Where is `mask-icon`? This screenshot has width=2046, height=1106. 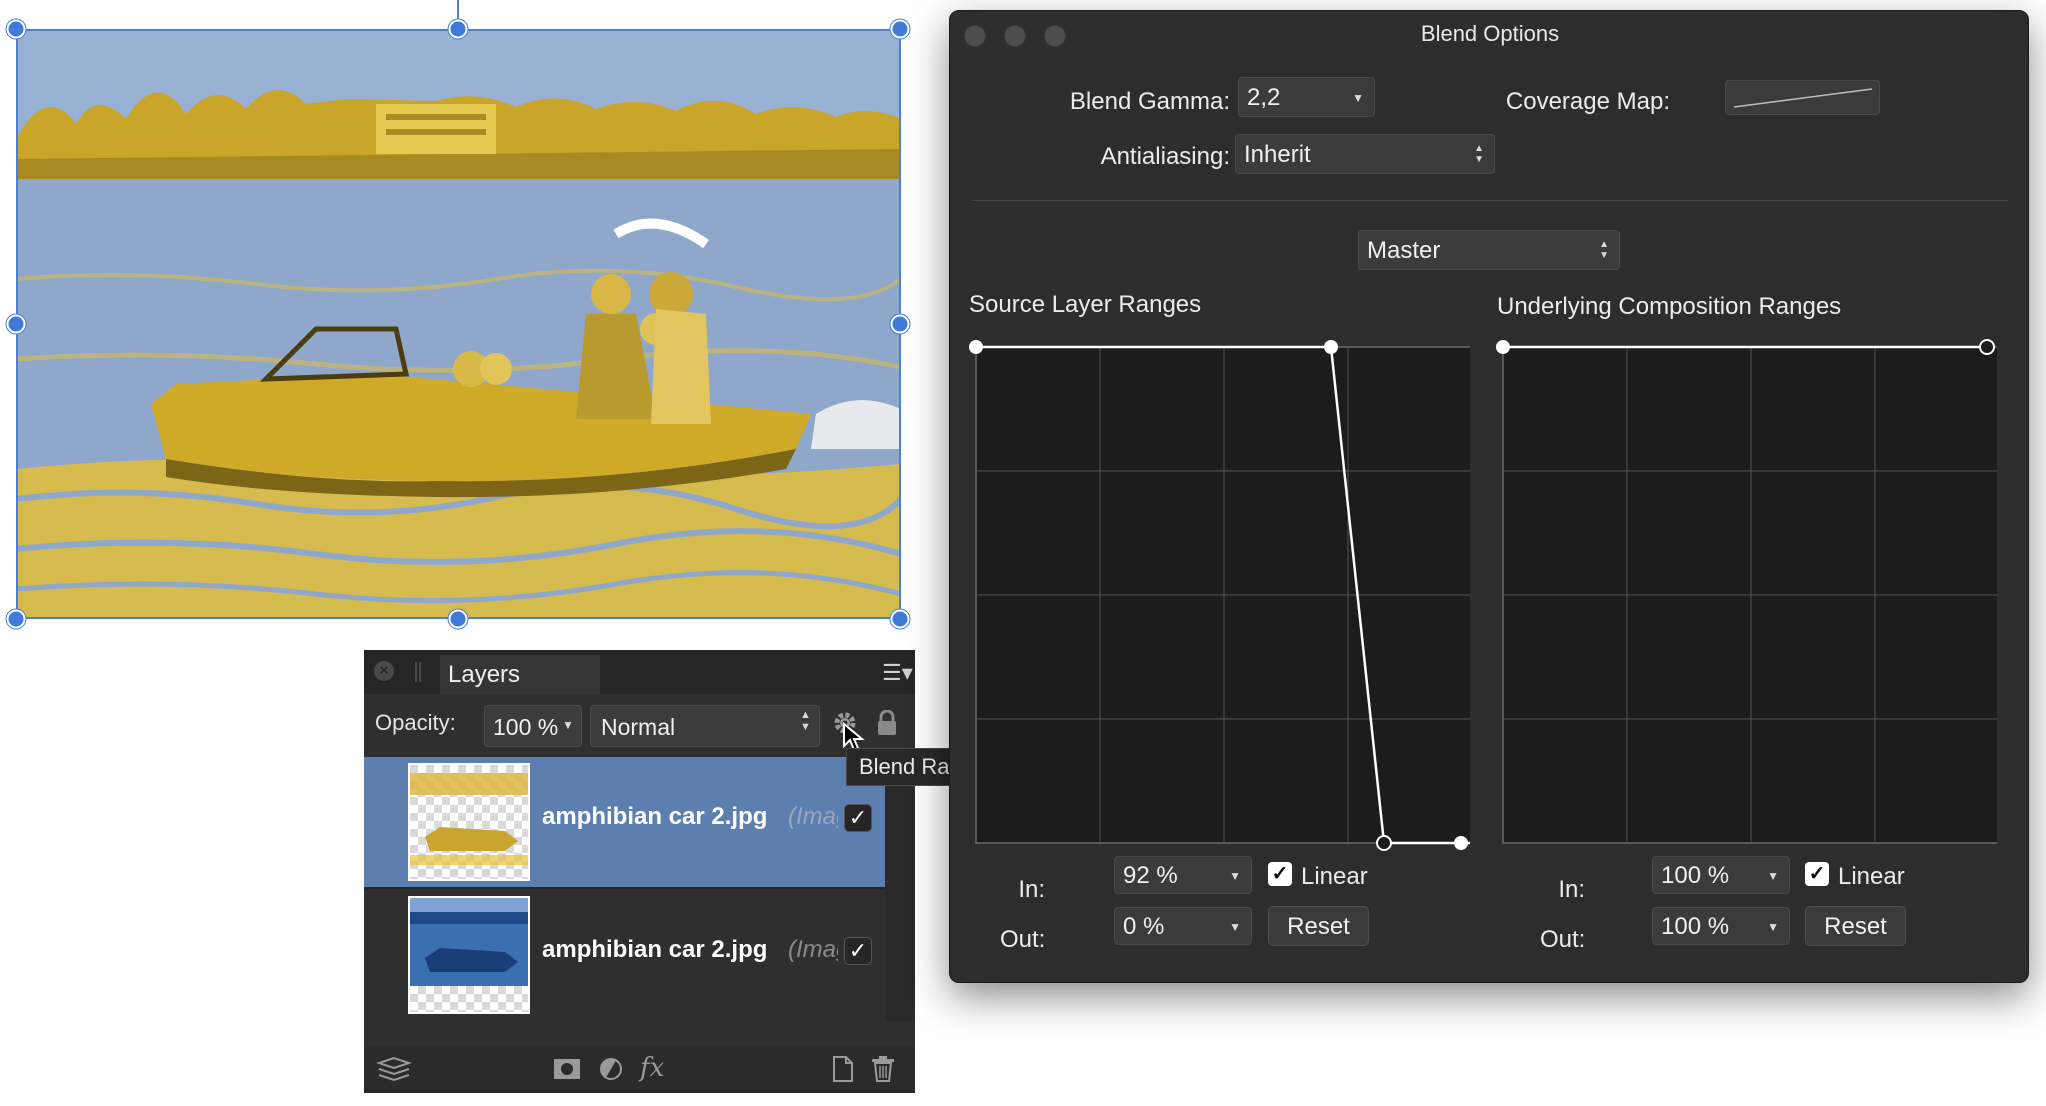 mask-icon is located at coordinates (567, 1071).